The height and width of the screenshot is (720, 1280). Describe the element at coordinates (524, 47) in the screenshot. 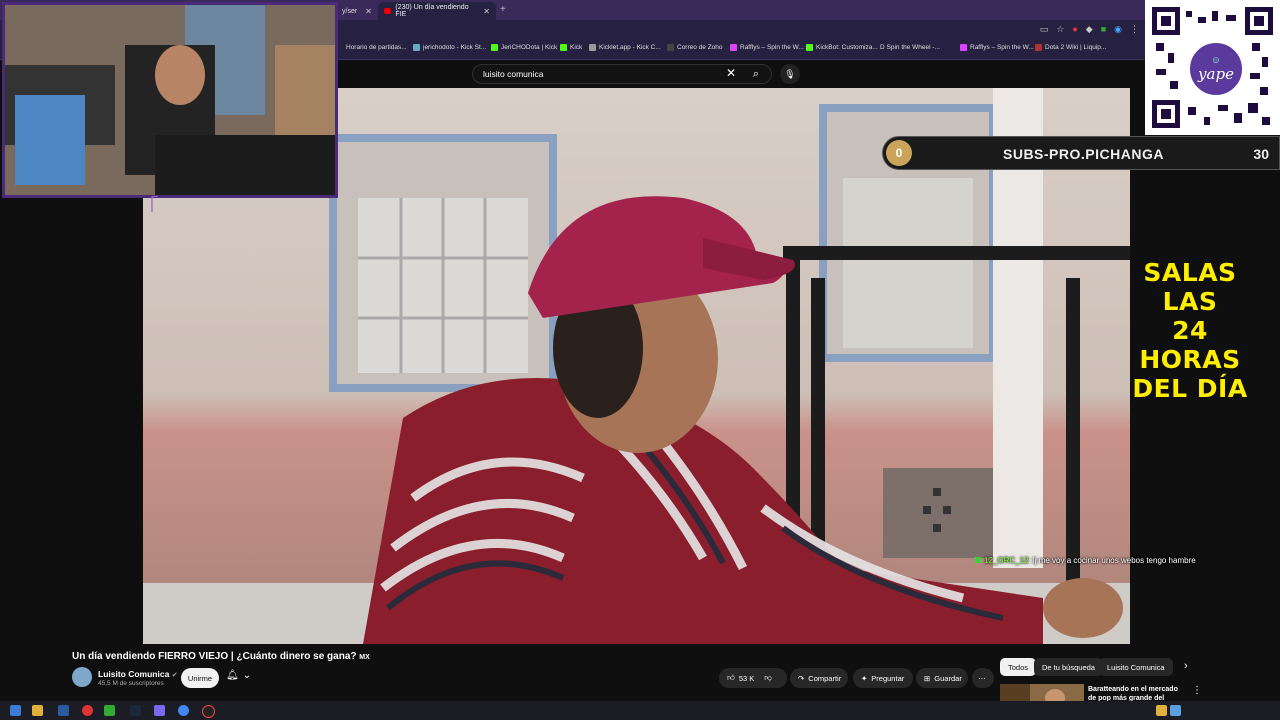

I see `bookmark-item: JeriCHODota | Kick` at that location.